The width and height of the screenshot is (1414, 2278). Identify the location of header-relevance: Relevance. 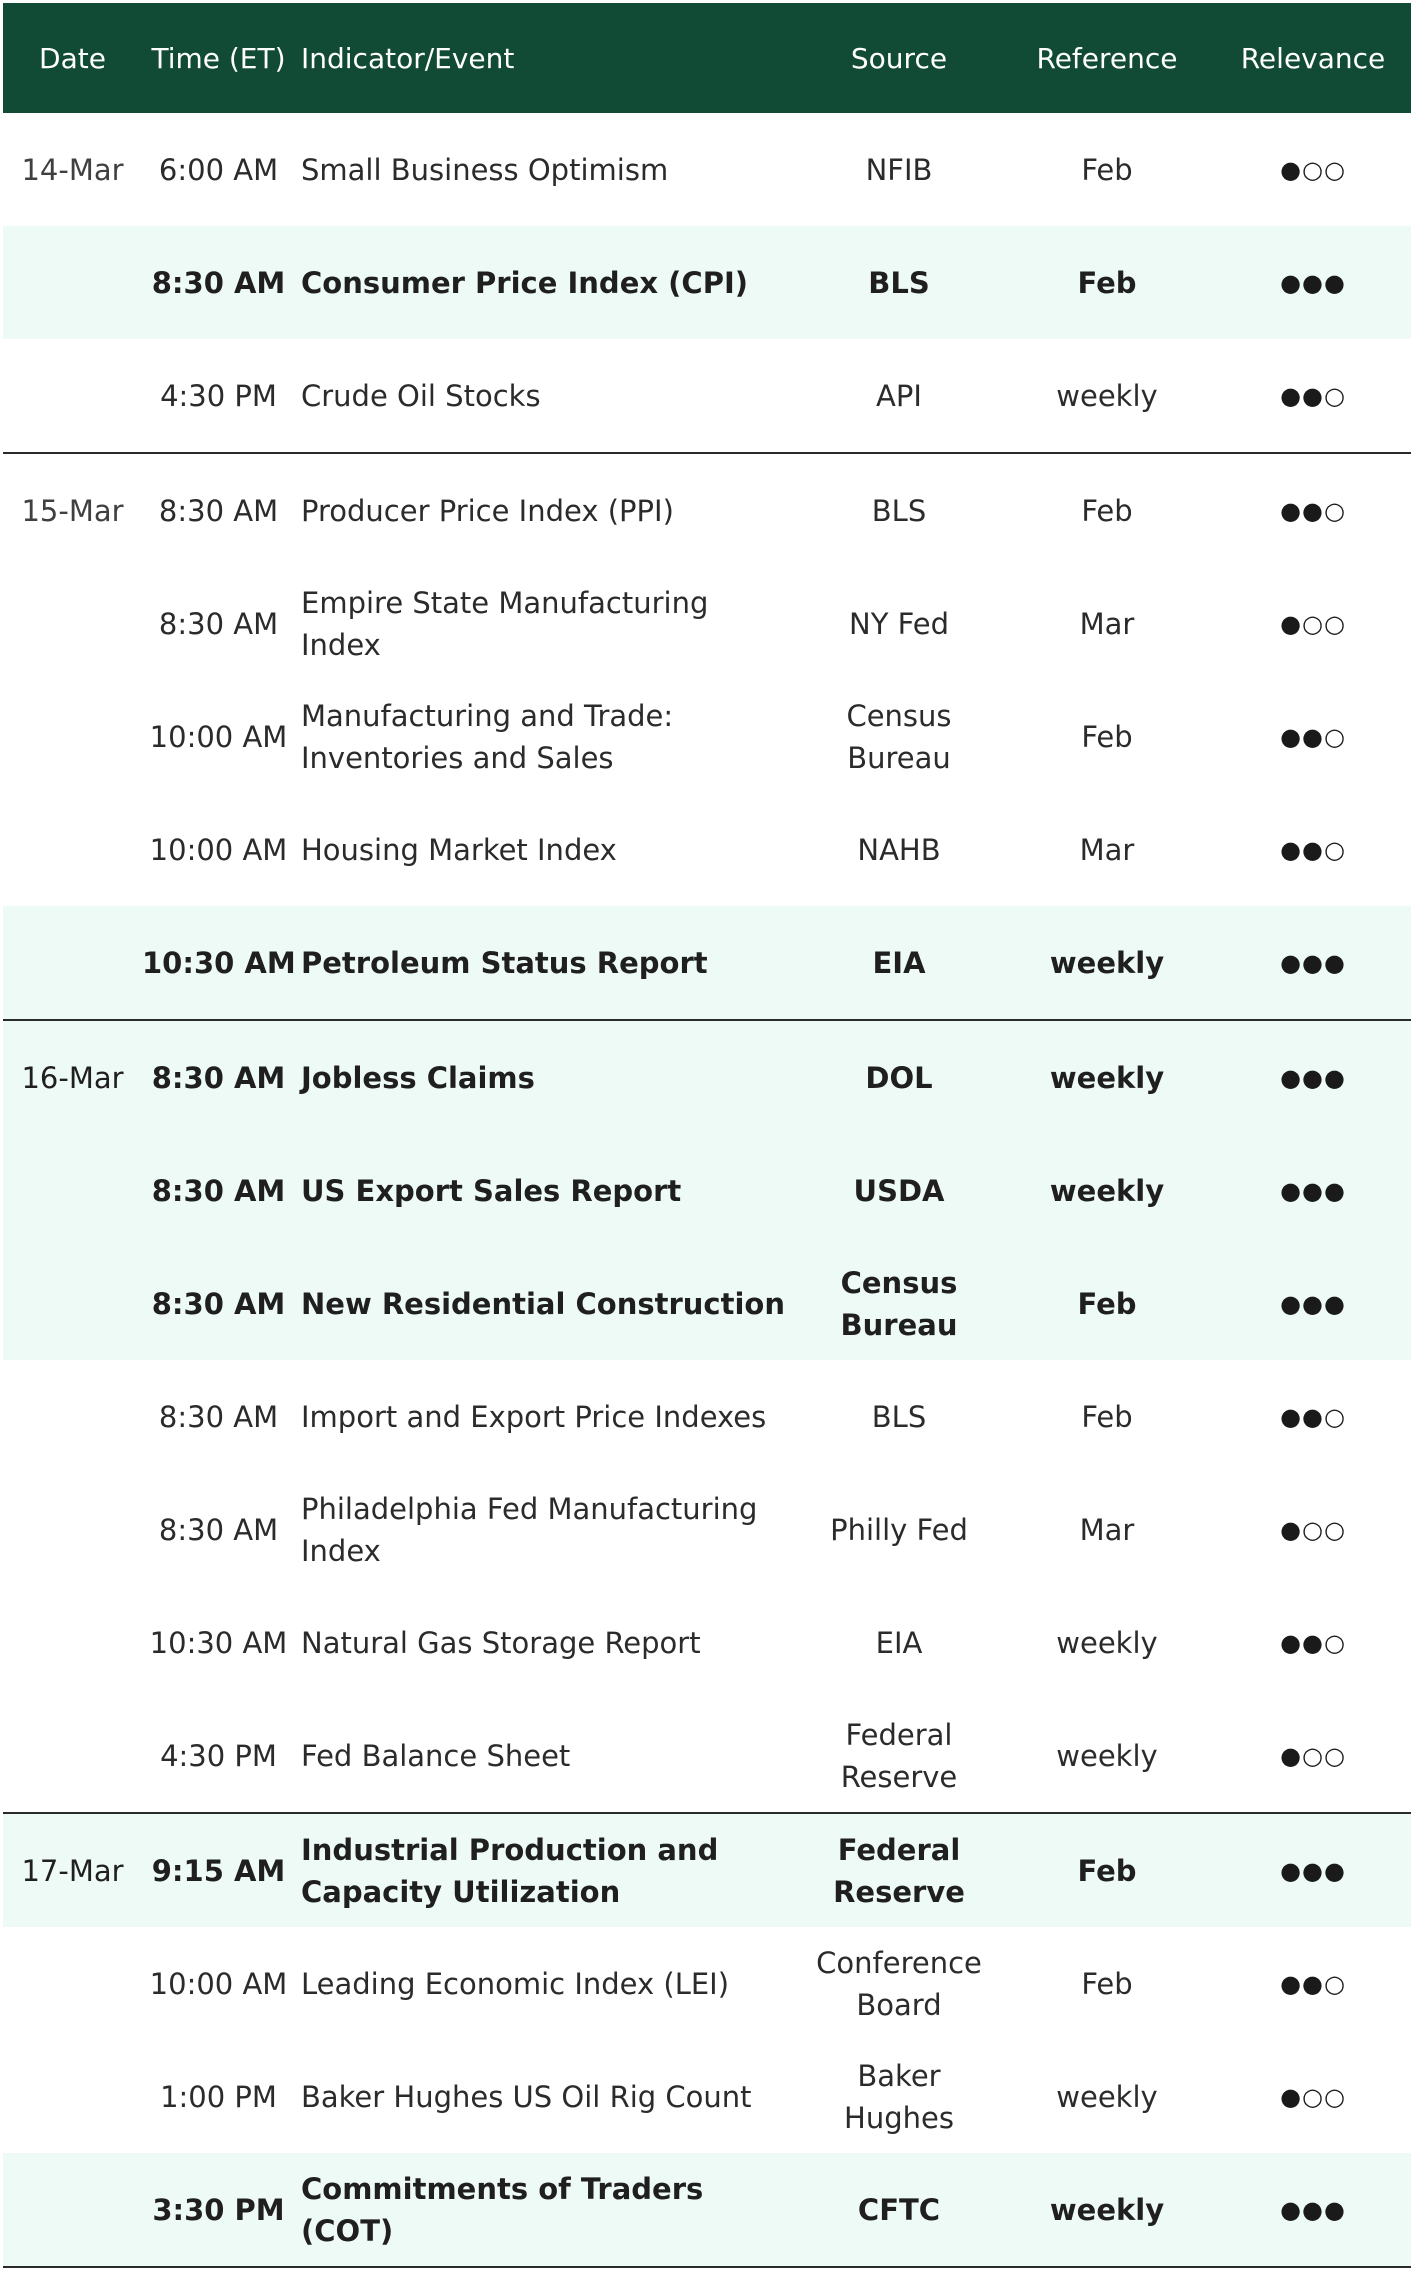
(1313, 58).